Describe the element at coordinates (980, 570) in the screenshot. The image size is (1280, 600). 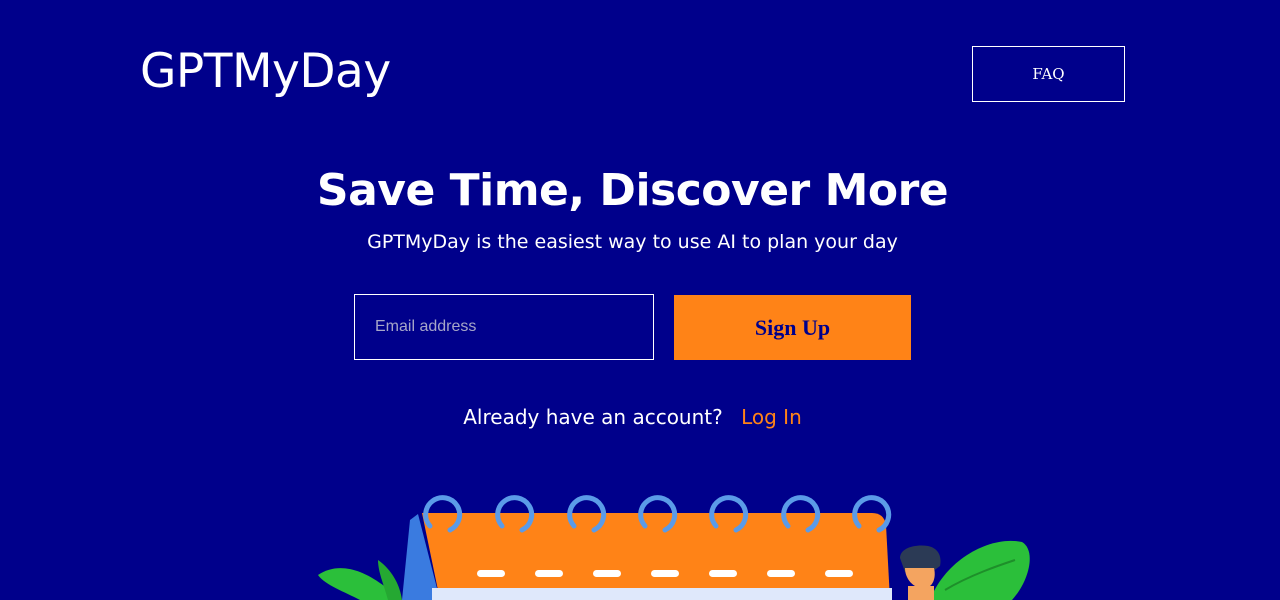
I see `leaf-right-illustration` at that location.